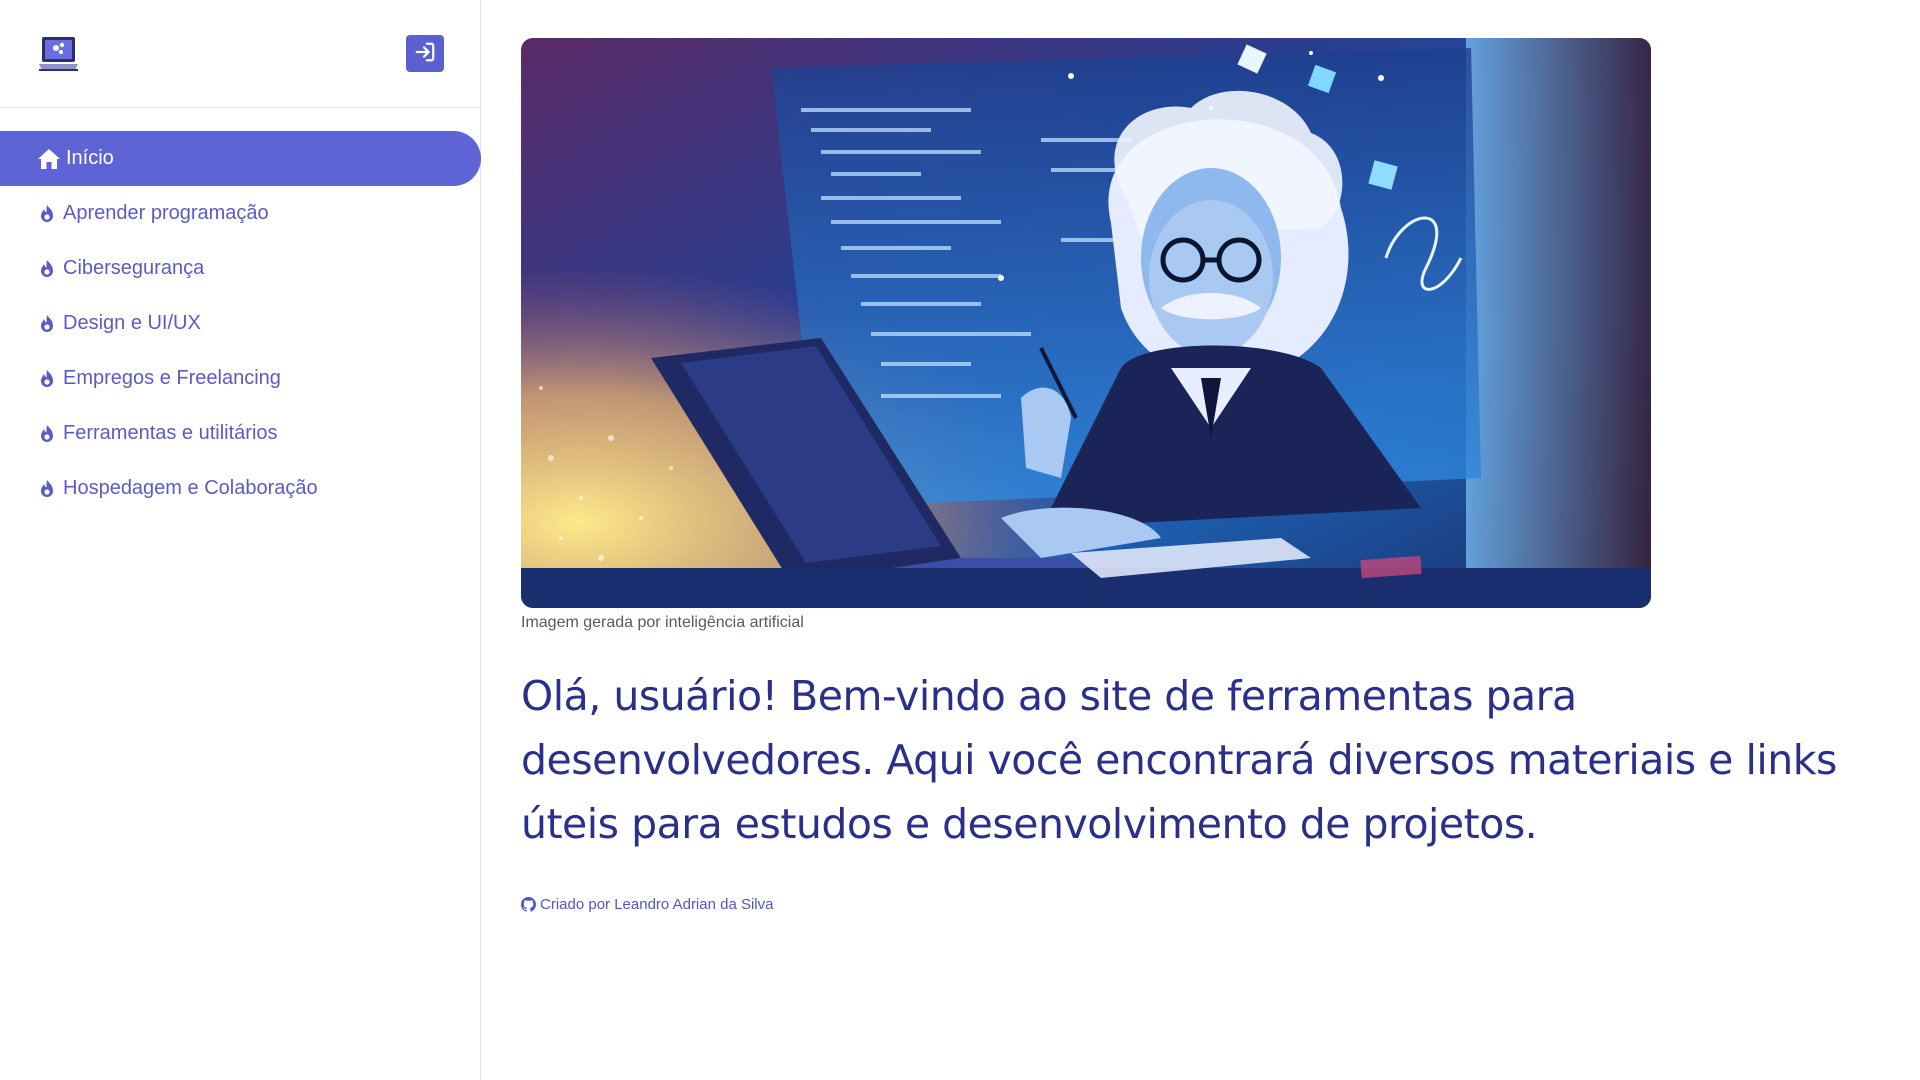 This screenshot has width=1920, height=1080. Describe the element at coordinates (166, 213) in the screenshot. I see `sidebar-item-label: Aprender programação` at that location.